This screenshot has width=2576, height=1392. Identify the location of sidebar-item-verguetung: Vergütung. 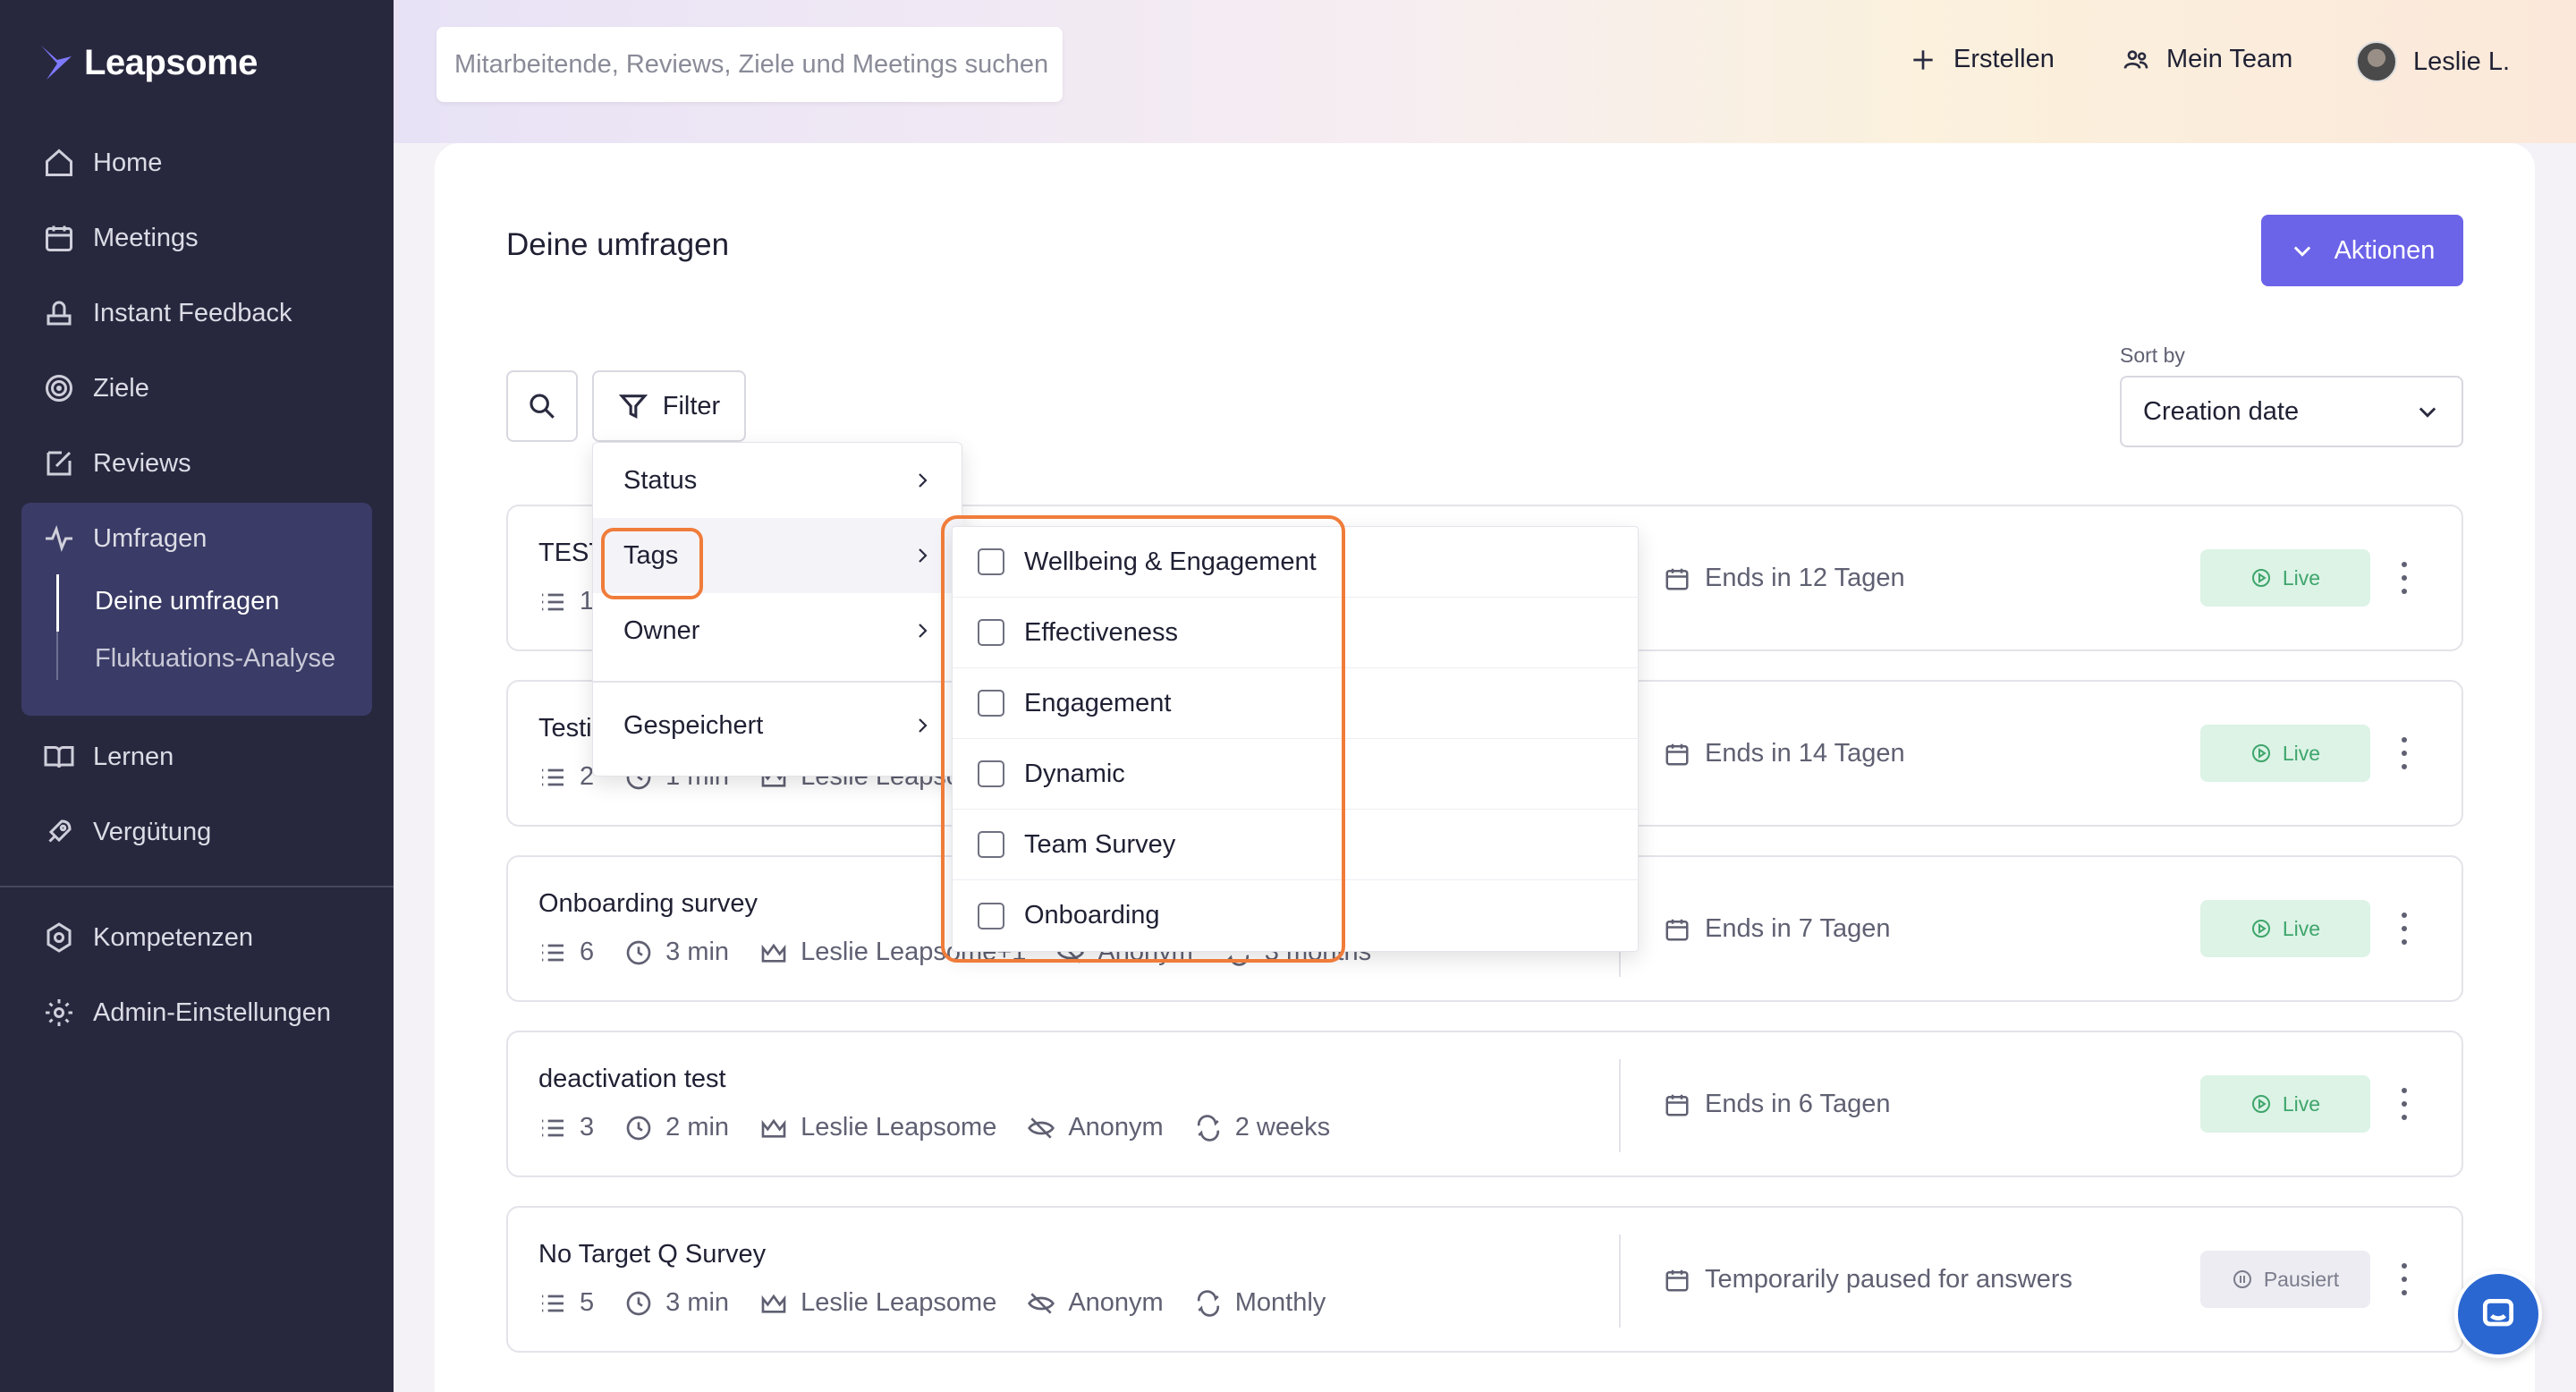
(127, 832).